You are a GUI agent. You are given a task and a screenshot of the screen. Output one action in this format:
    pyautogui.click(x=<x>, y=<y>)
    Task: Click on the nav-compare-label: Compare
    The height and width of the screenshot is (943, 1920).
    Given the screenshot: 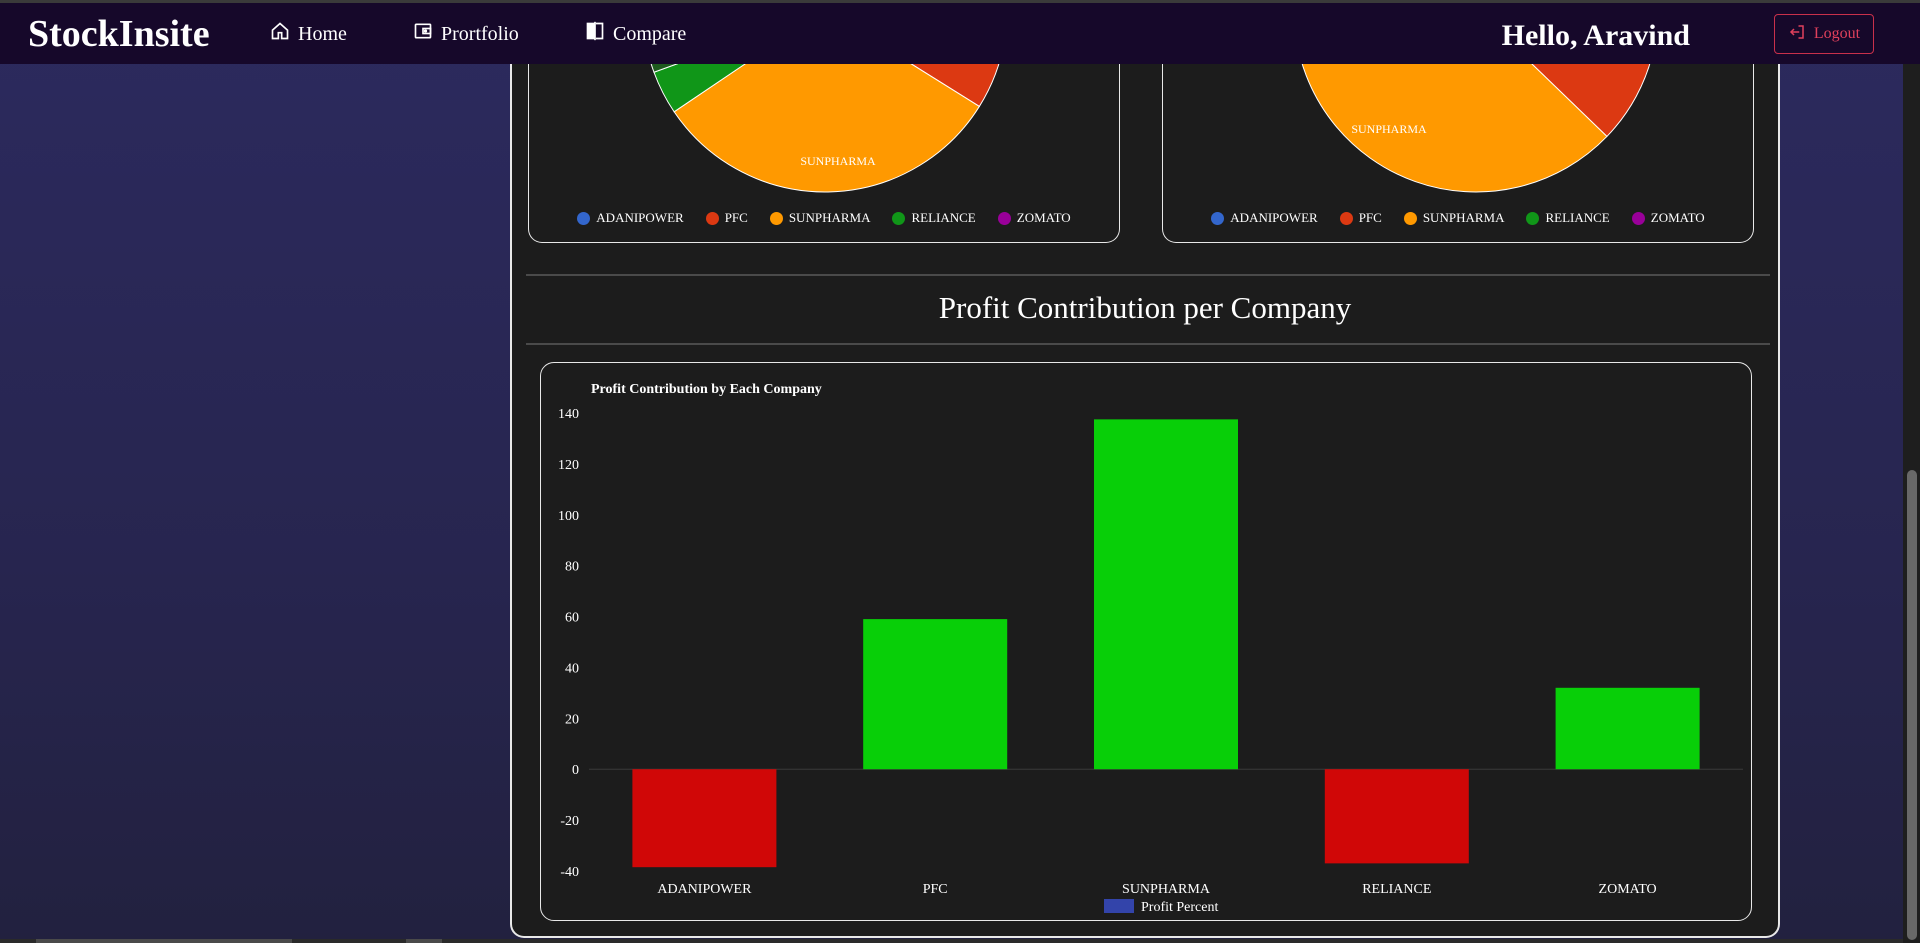 What is the action you would take?
    pyautogui.click(x=650, y=33)
    